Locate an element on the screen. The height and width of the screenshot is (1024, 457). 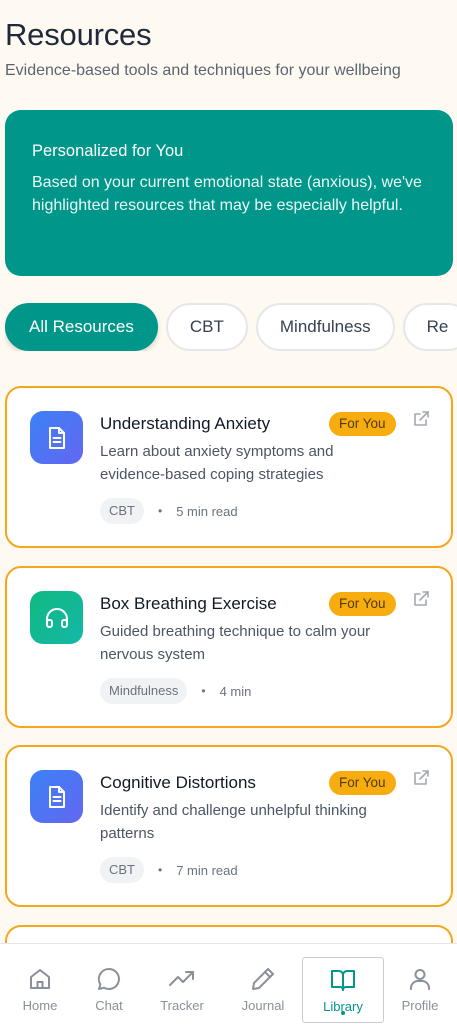
active-indicator is located at coordinates (343, 1013).